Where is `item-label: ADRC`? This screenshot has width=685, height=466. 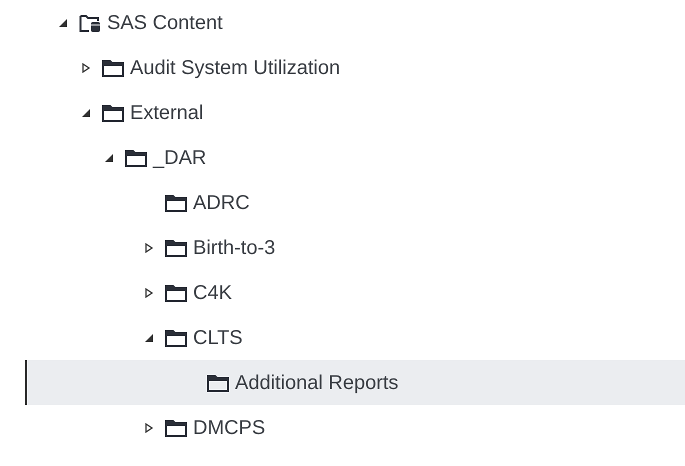 item-label: ADRC is located at coordinates (221, 203).